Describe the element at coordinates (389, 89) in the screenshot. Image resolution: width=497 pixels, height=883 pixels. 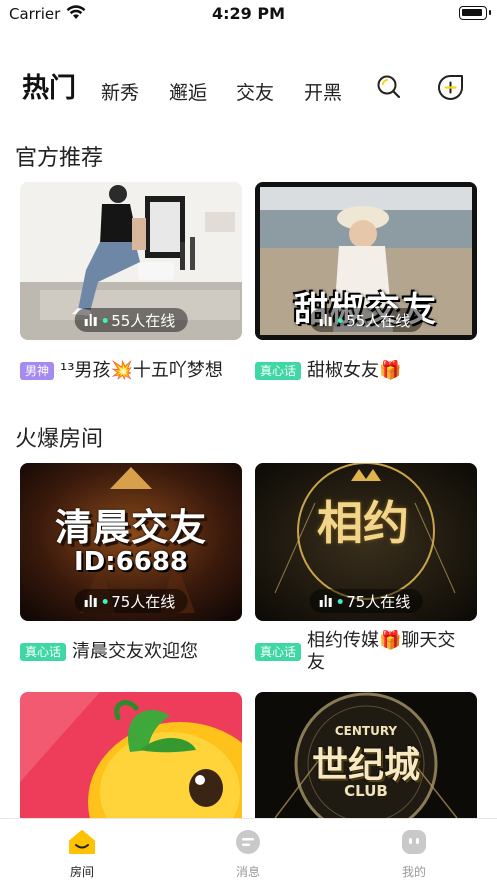
I see `search-icon` at that location.